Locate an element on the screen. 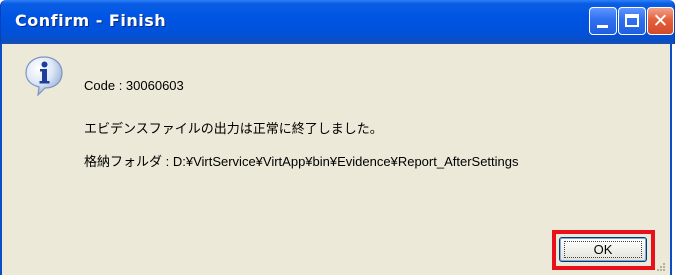 This screenshot has width=675, height=275. window-title: Confirm - Finish is located at coordinates (91, 20).